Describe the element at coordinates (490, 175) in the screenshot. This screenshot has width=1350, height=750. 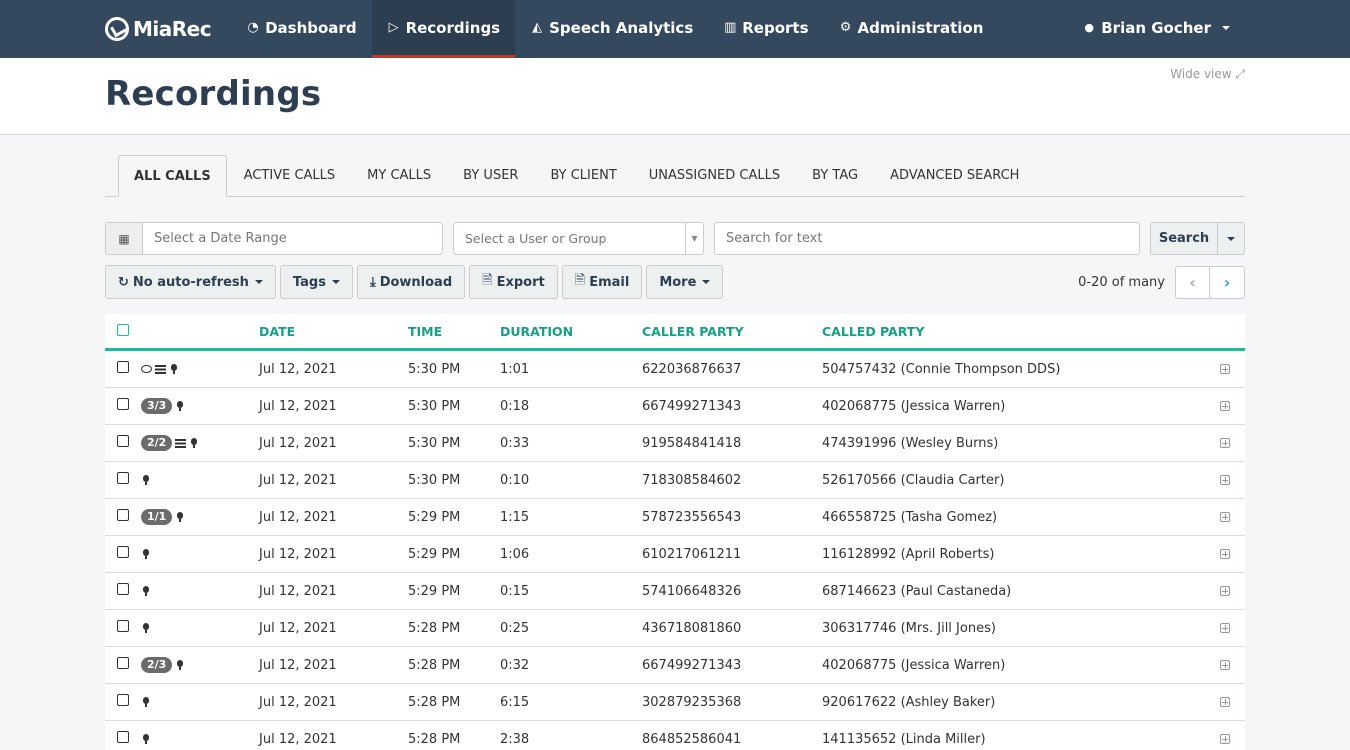
I see `tab-by-user: BY USER` at that location.